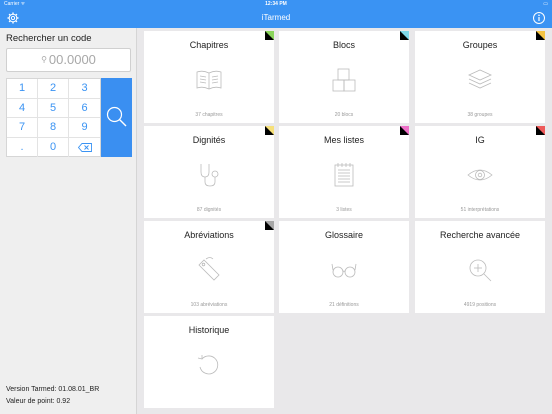 This screenshot has height=414, width=552. I want to click on tag-icon, so click(209, 269).